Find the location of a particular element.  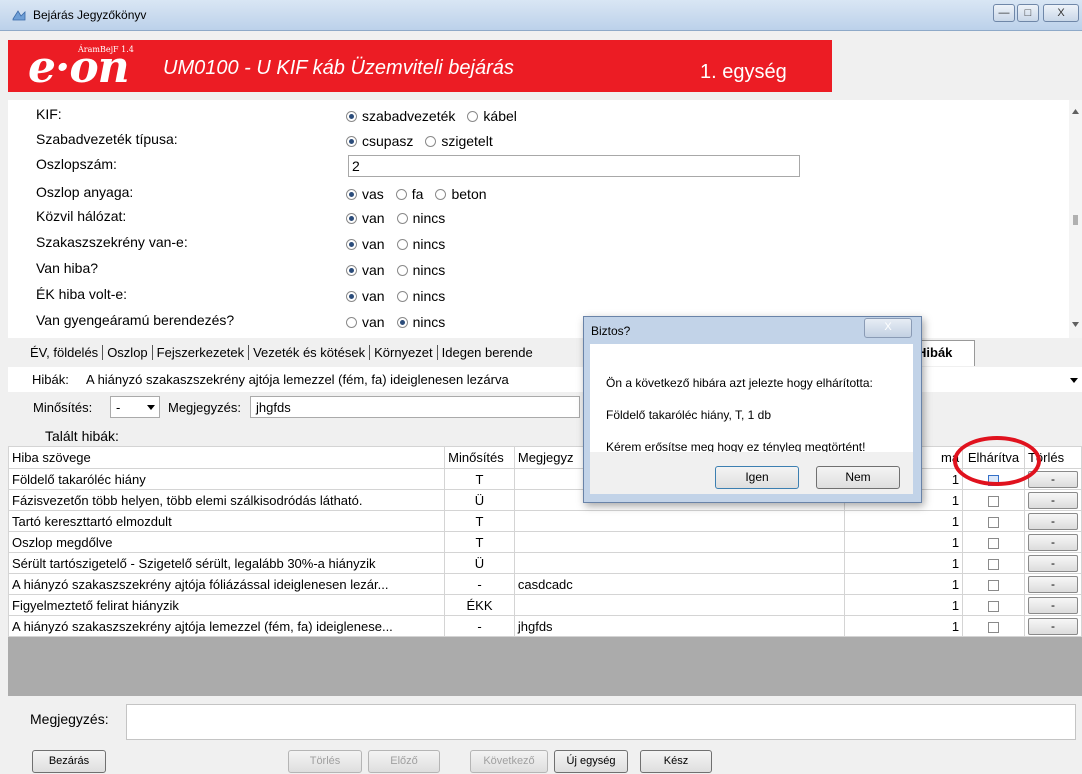

close-window-button: X is located at coordinates (1061, 13).